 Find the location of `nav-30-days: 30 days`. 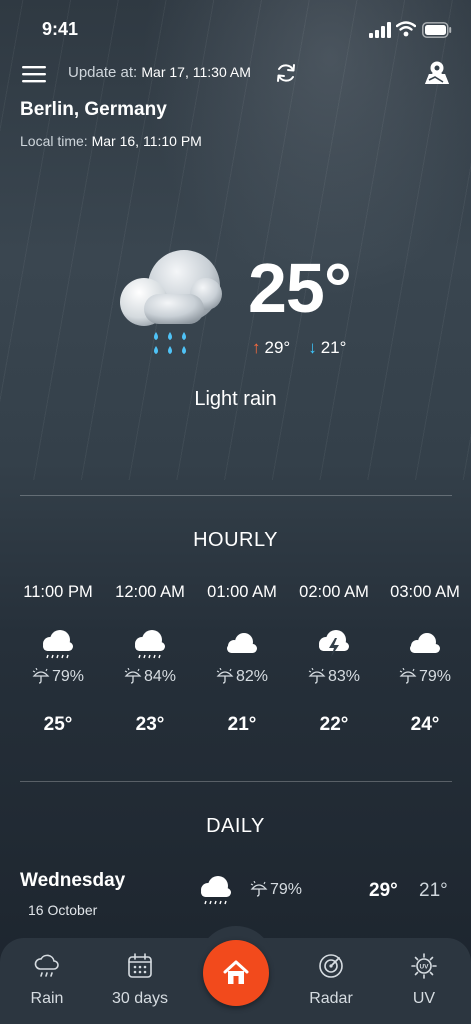

nav-30-days: 30 days is located at coordinates (140, 980).